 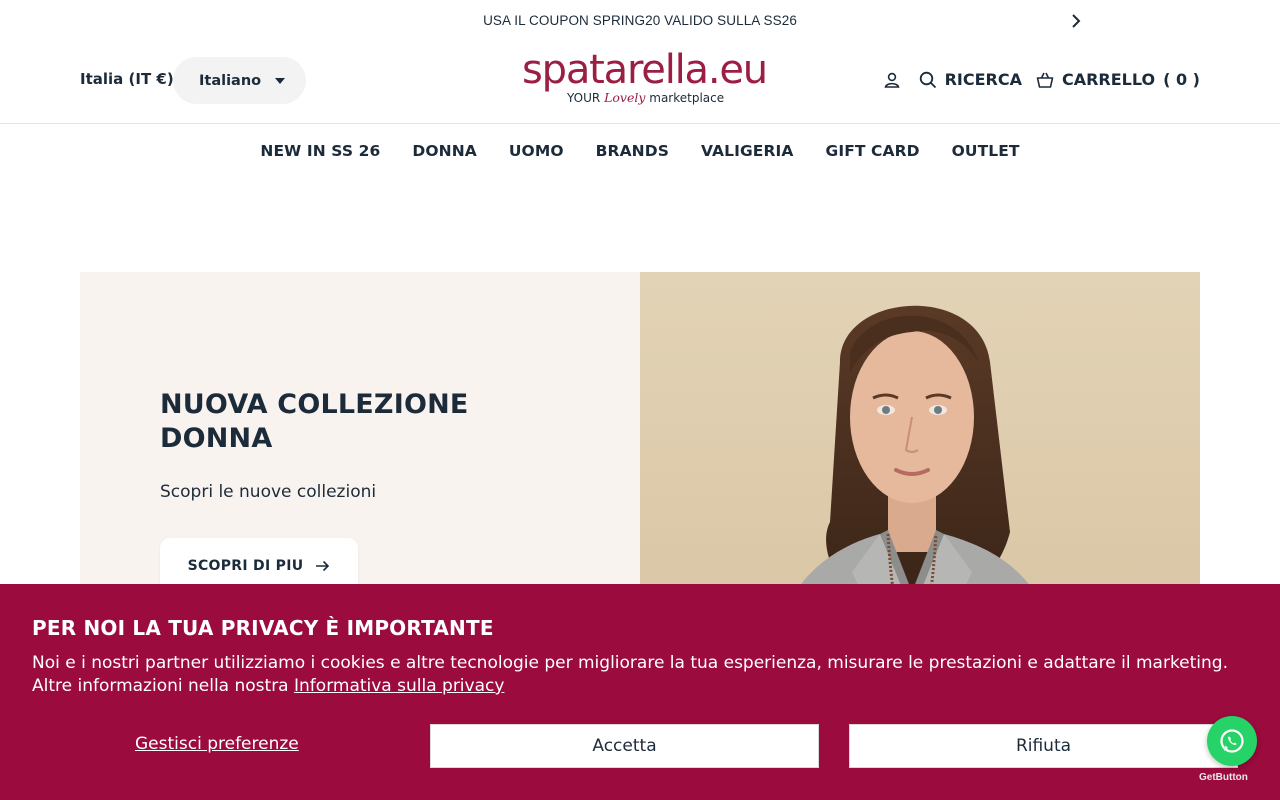 I want to click on cart-label: CARRELLO, so click(x=1108, y=79).